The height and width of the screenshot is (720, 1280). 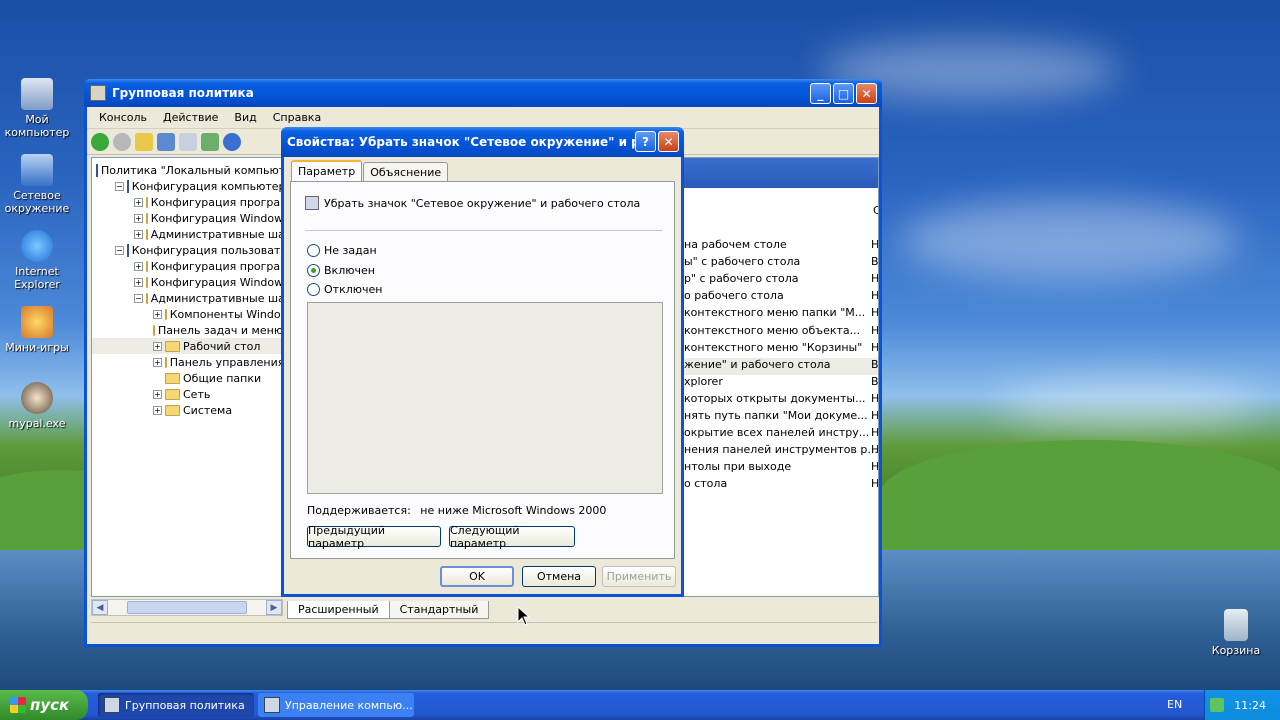 What do you see at coordinates (100, 141) in the screenshot?
I see `back-icon` at bounding box center [100, 141].